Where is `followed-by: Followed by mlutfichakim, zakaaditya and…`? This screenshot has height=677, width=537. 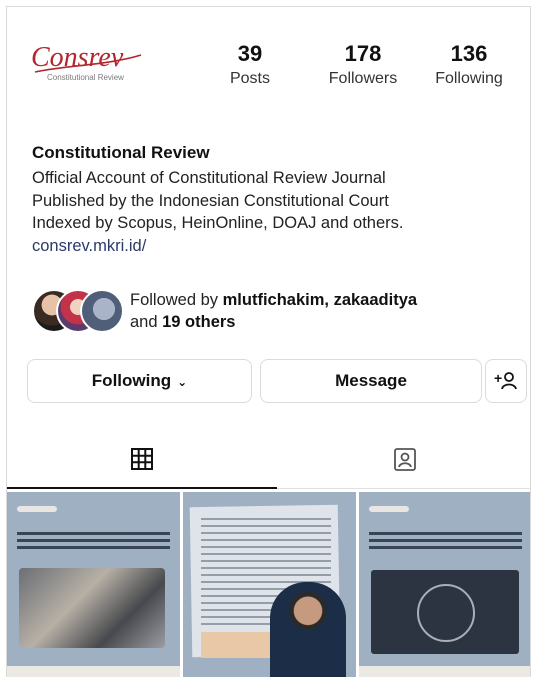
followed-by: Followed by mlutfichakim, zakaaditya and… is located at coordinates (272, 312).